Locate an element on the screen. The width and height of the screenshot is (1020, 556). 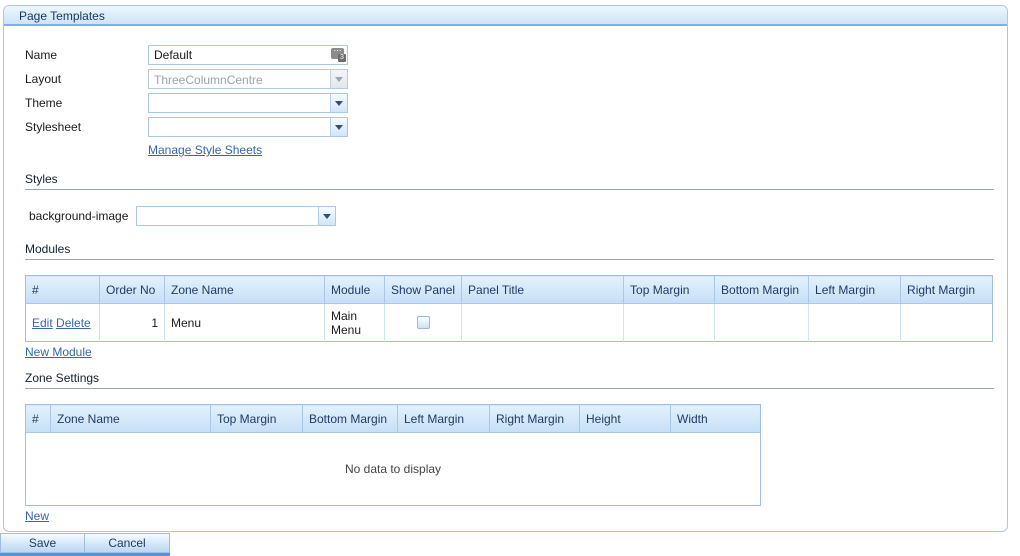
stylesheet-label: Stylesheet is located at coordinates (53, 127).